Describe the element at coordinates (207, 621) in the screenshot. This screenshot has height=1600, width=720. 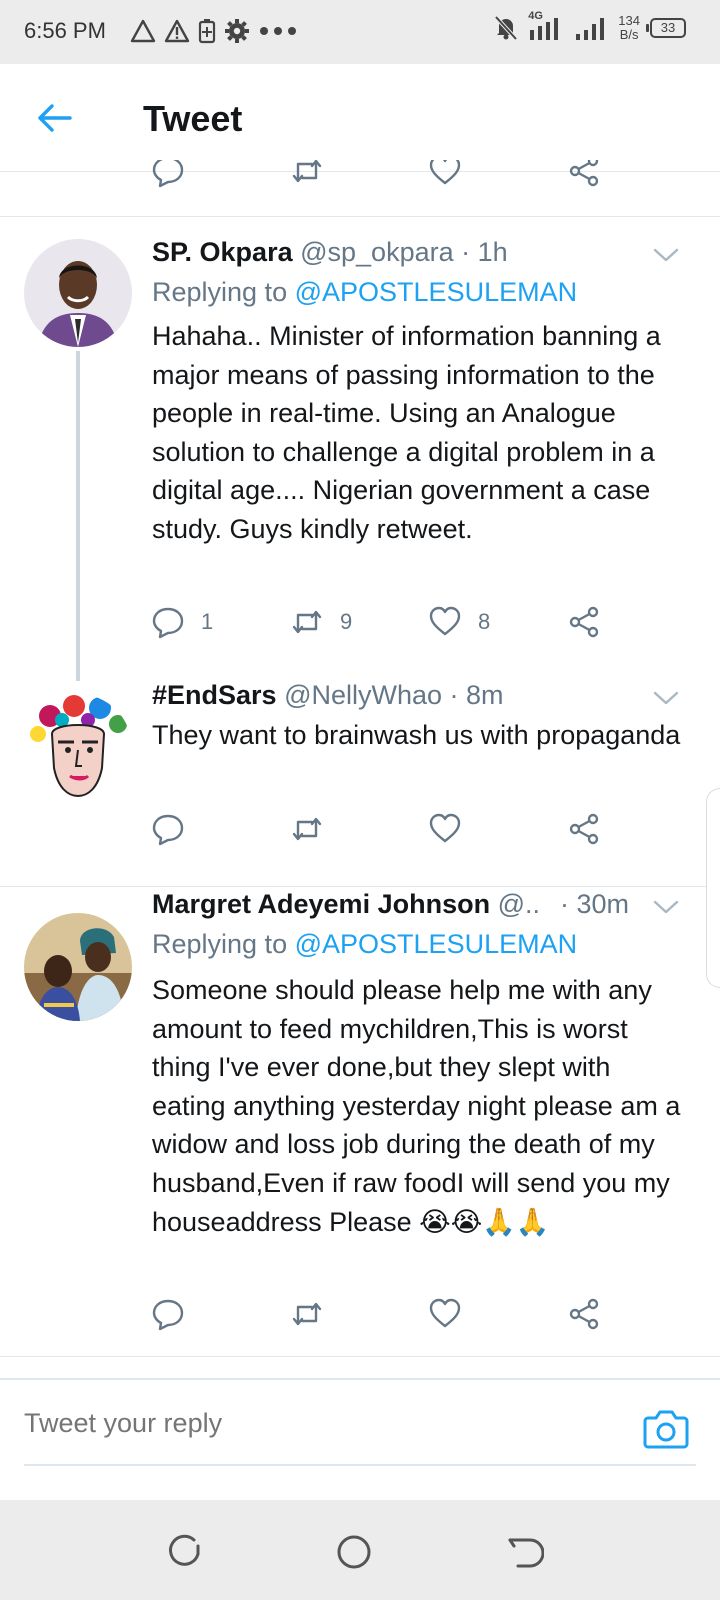
I see `reply-count: 1` at that location.